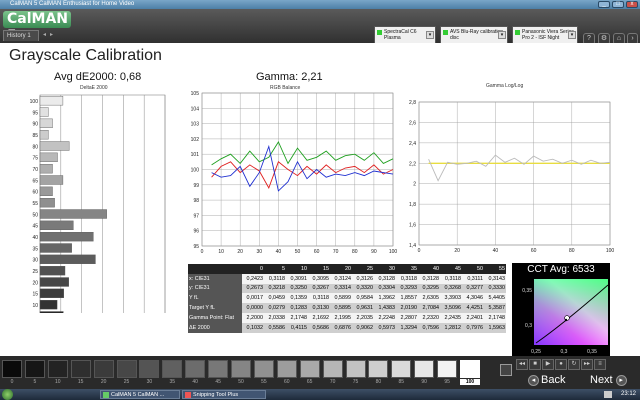 The image size is (640, 400). What do you see at coordinates (407, 278) in the screenshot?
I see `table-cell: 0,3118` at bounding box center [407, 278].